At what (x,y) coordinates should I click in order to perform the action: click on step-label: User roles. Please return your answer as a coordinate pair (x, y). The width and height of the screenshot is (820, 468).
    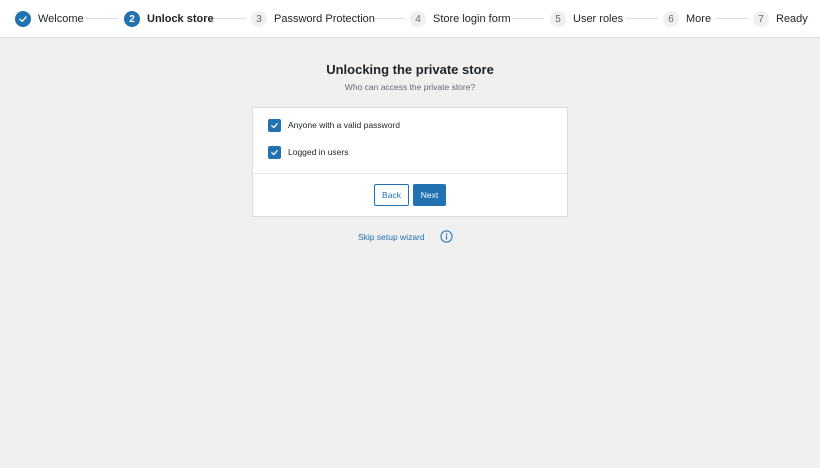
    Looking at the image, I should click on (598, 19).